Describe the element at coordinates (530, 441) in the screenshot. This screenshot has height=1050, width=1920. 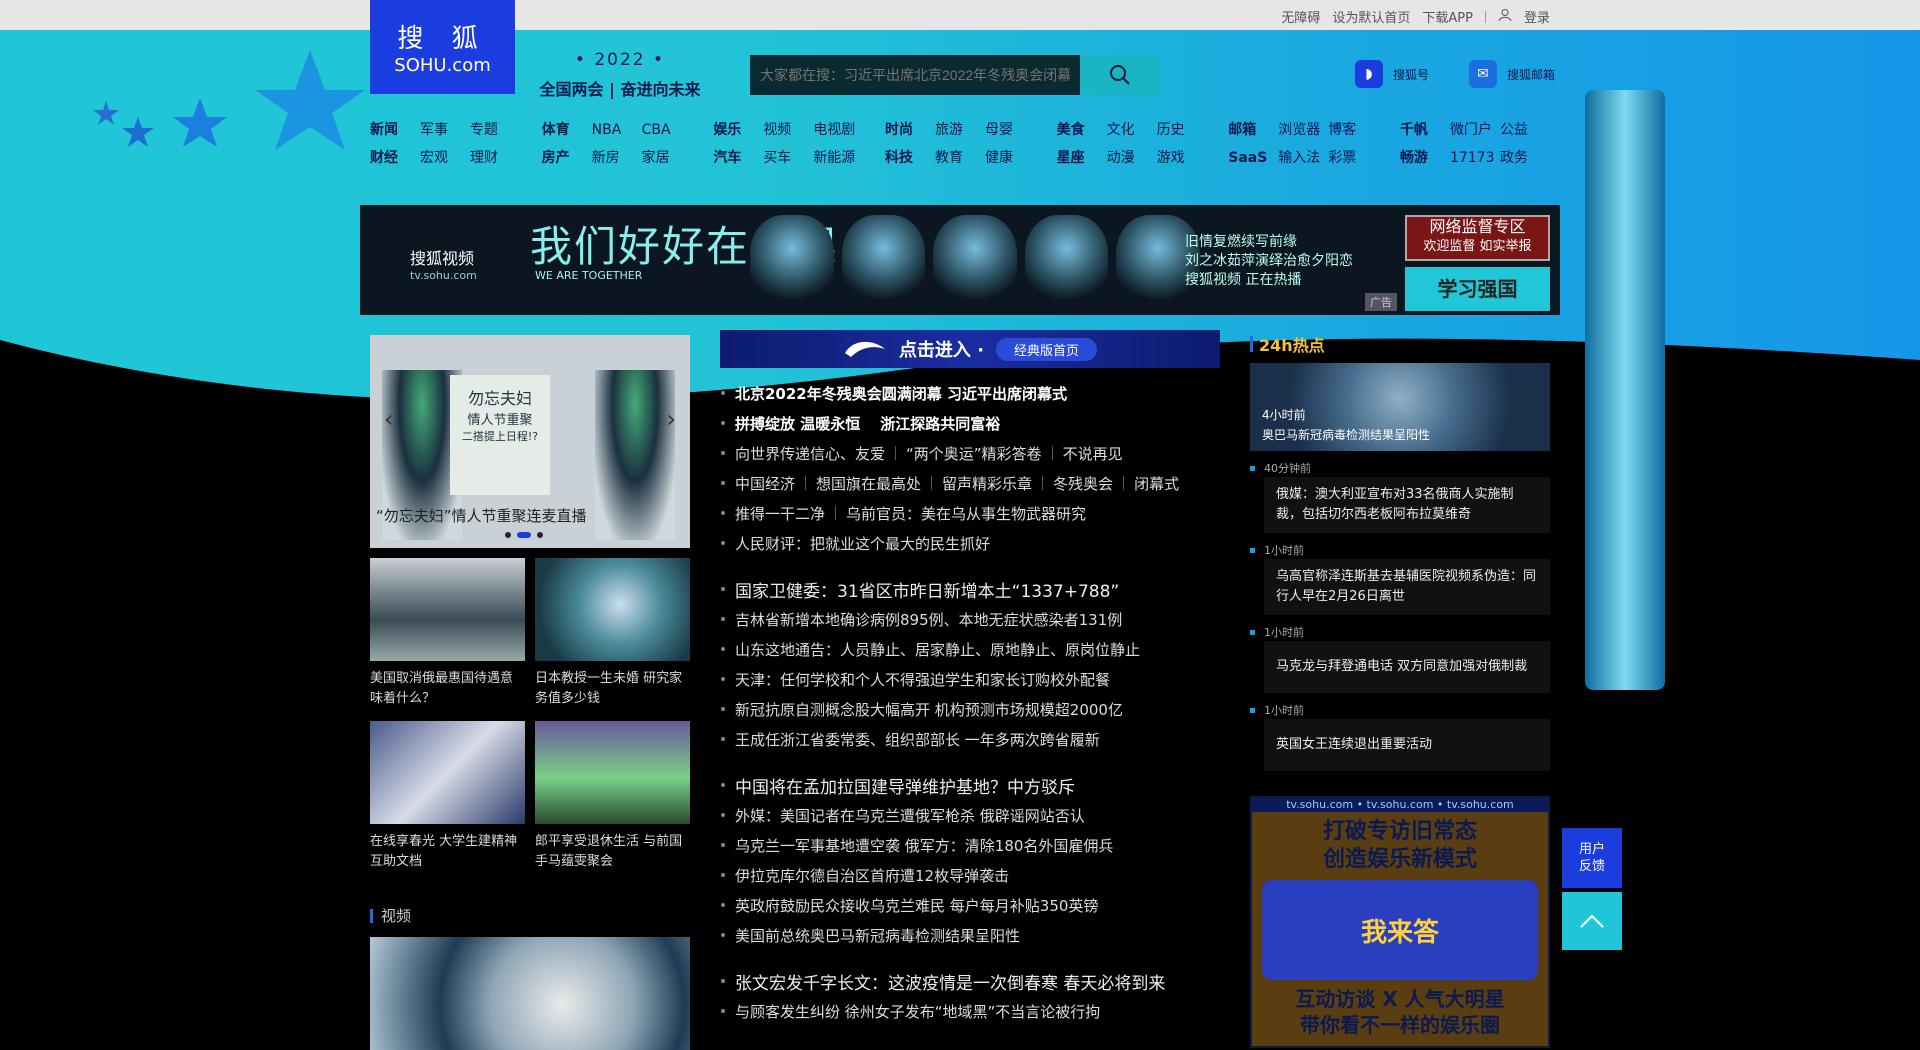
I see `image-carousel: 勿忘夫妇 情人节重聚 二搭提上日程!? ‹ › “勿忘夫妇”情人节重聚连麦直播` at that location.